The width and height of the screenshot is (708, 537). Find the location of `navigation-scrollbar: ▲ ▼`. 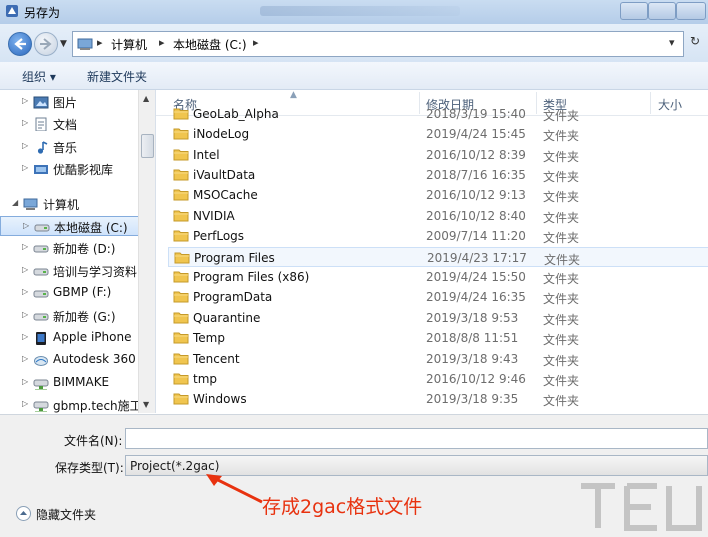

navigation-scrollbar: ▲ ▼ is located at coordinates (146, 251).